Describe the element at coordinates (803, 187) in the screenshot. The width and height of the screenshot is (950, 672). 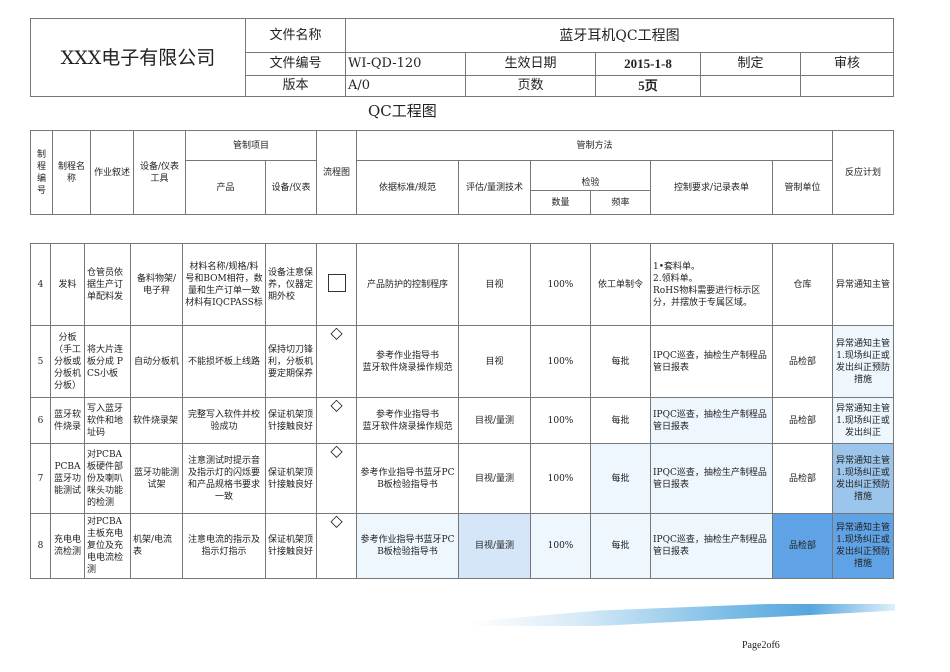
I see `col-unit: 管制单位` at that location.